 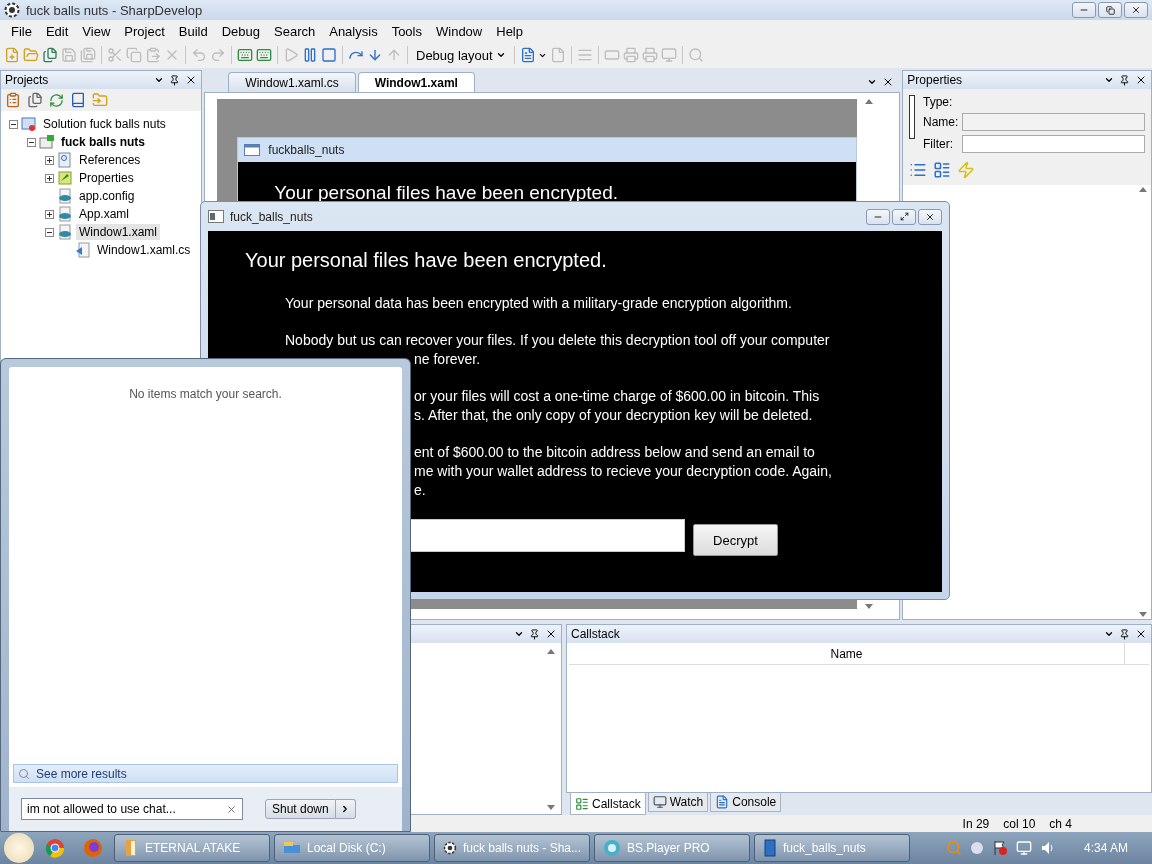 I want to click on layout-icon, so click(x=942, y=170).